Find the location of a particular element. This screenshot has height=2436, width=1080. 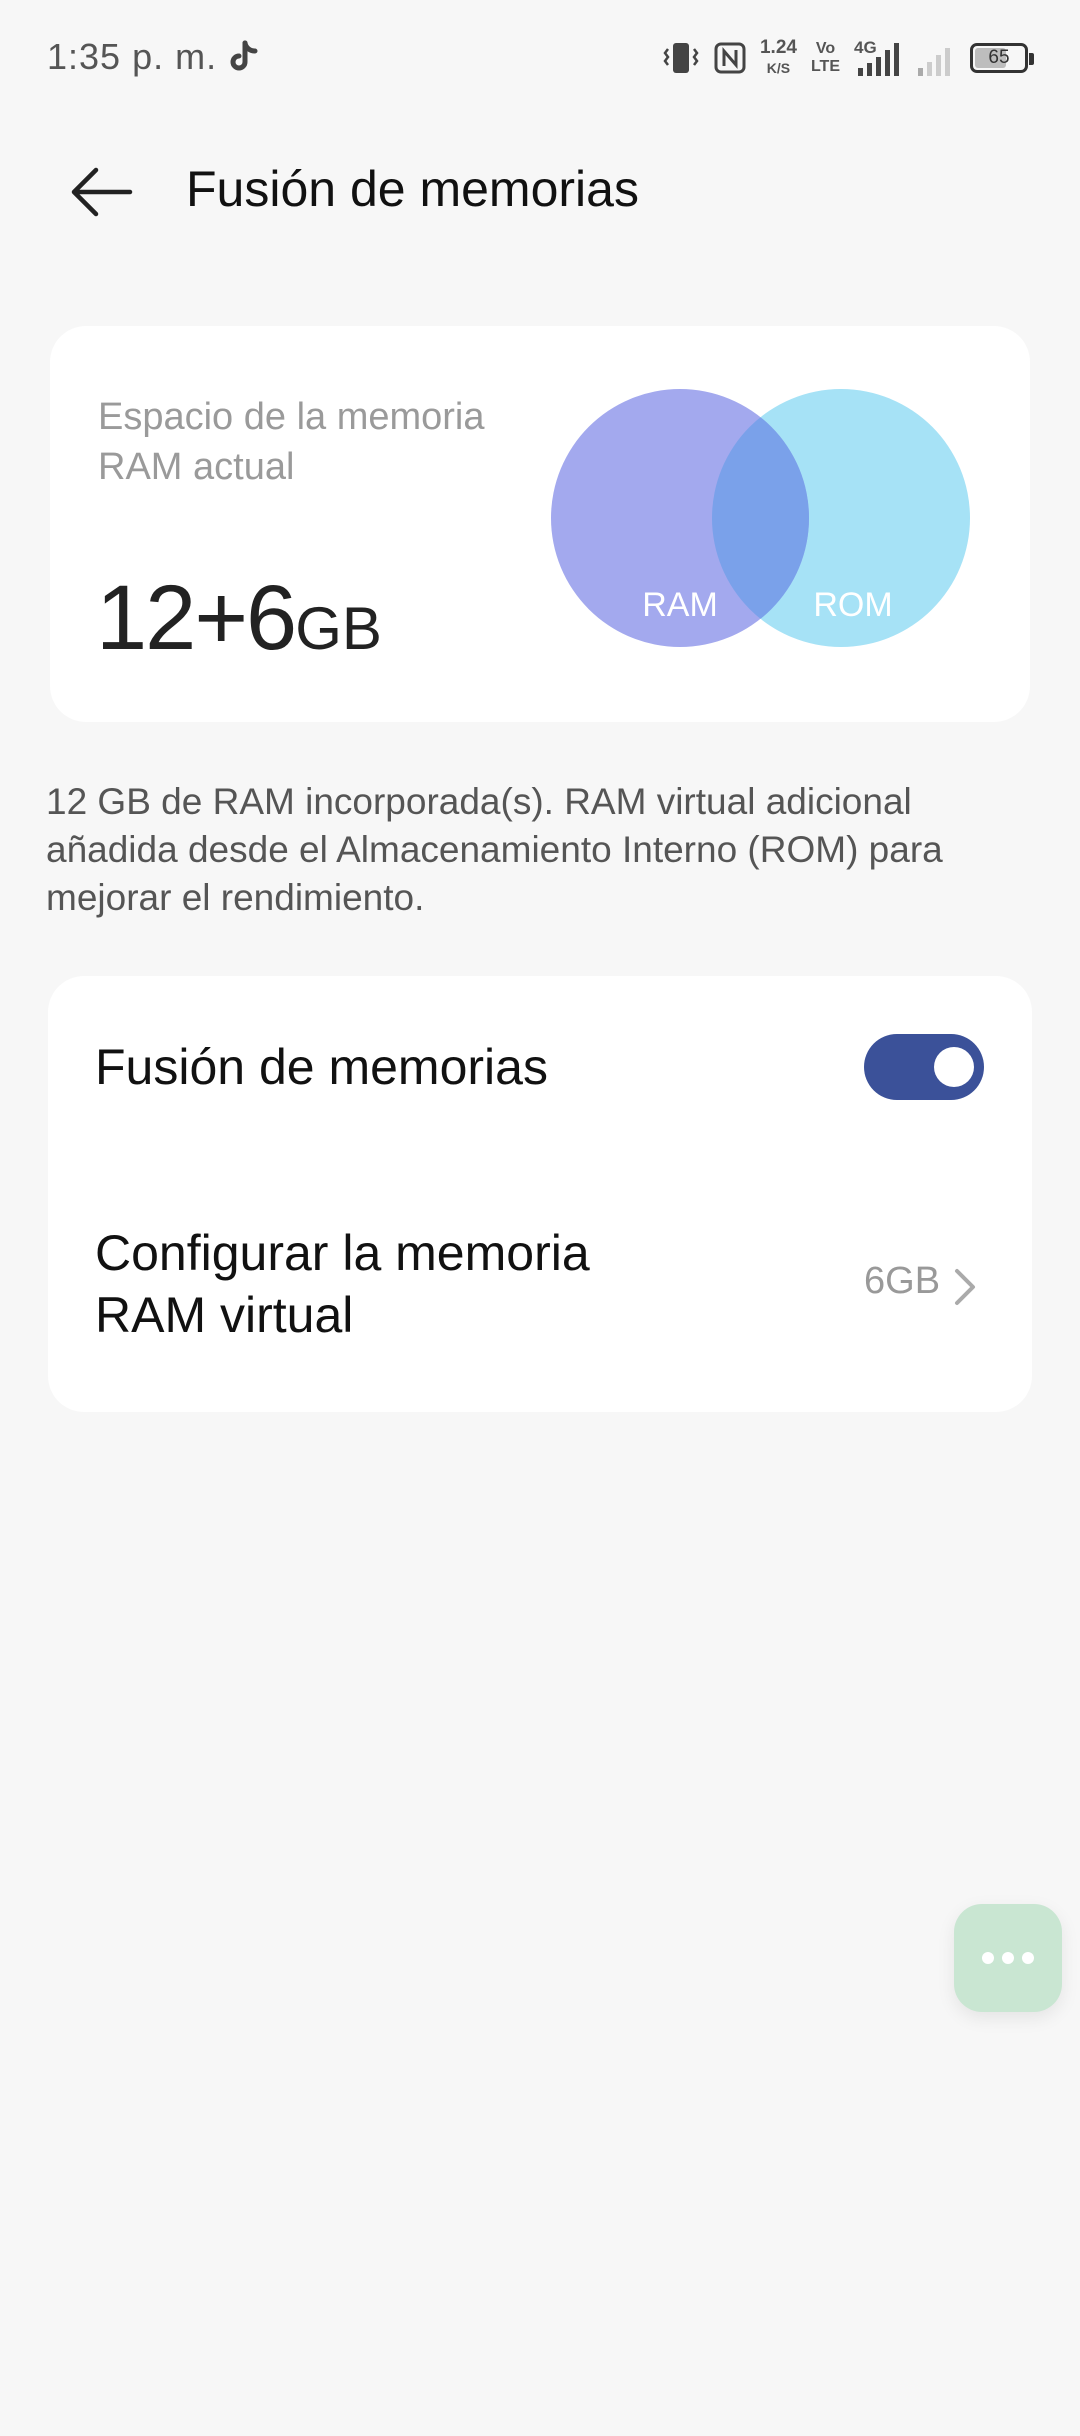

virtual-ram-value: 6GB is located at coordinates (902, 1281).